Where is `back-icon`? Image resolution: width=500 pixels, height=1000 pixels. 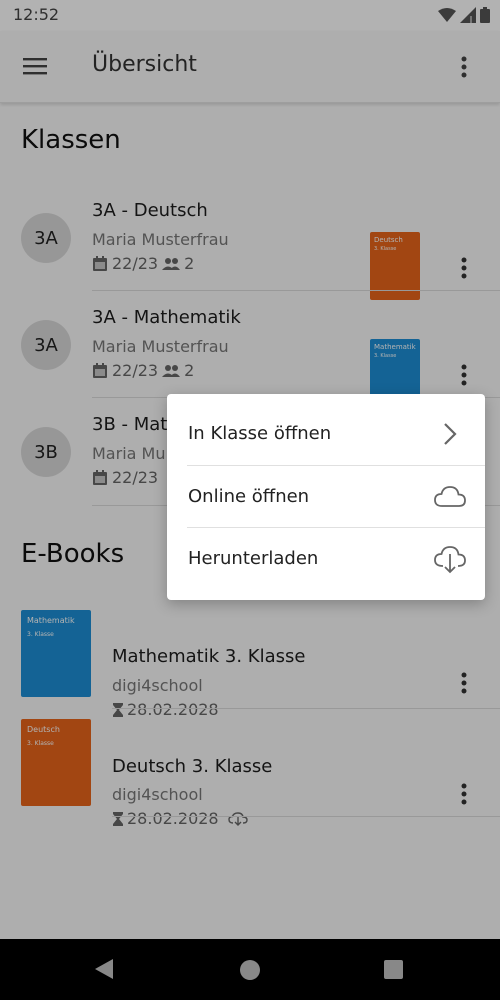
back-icon is located at coordinates (104, 969).